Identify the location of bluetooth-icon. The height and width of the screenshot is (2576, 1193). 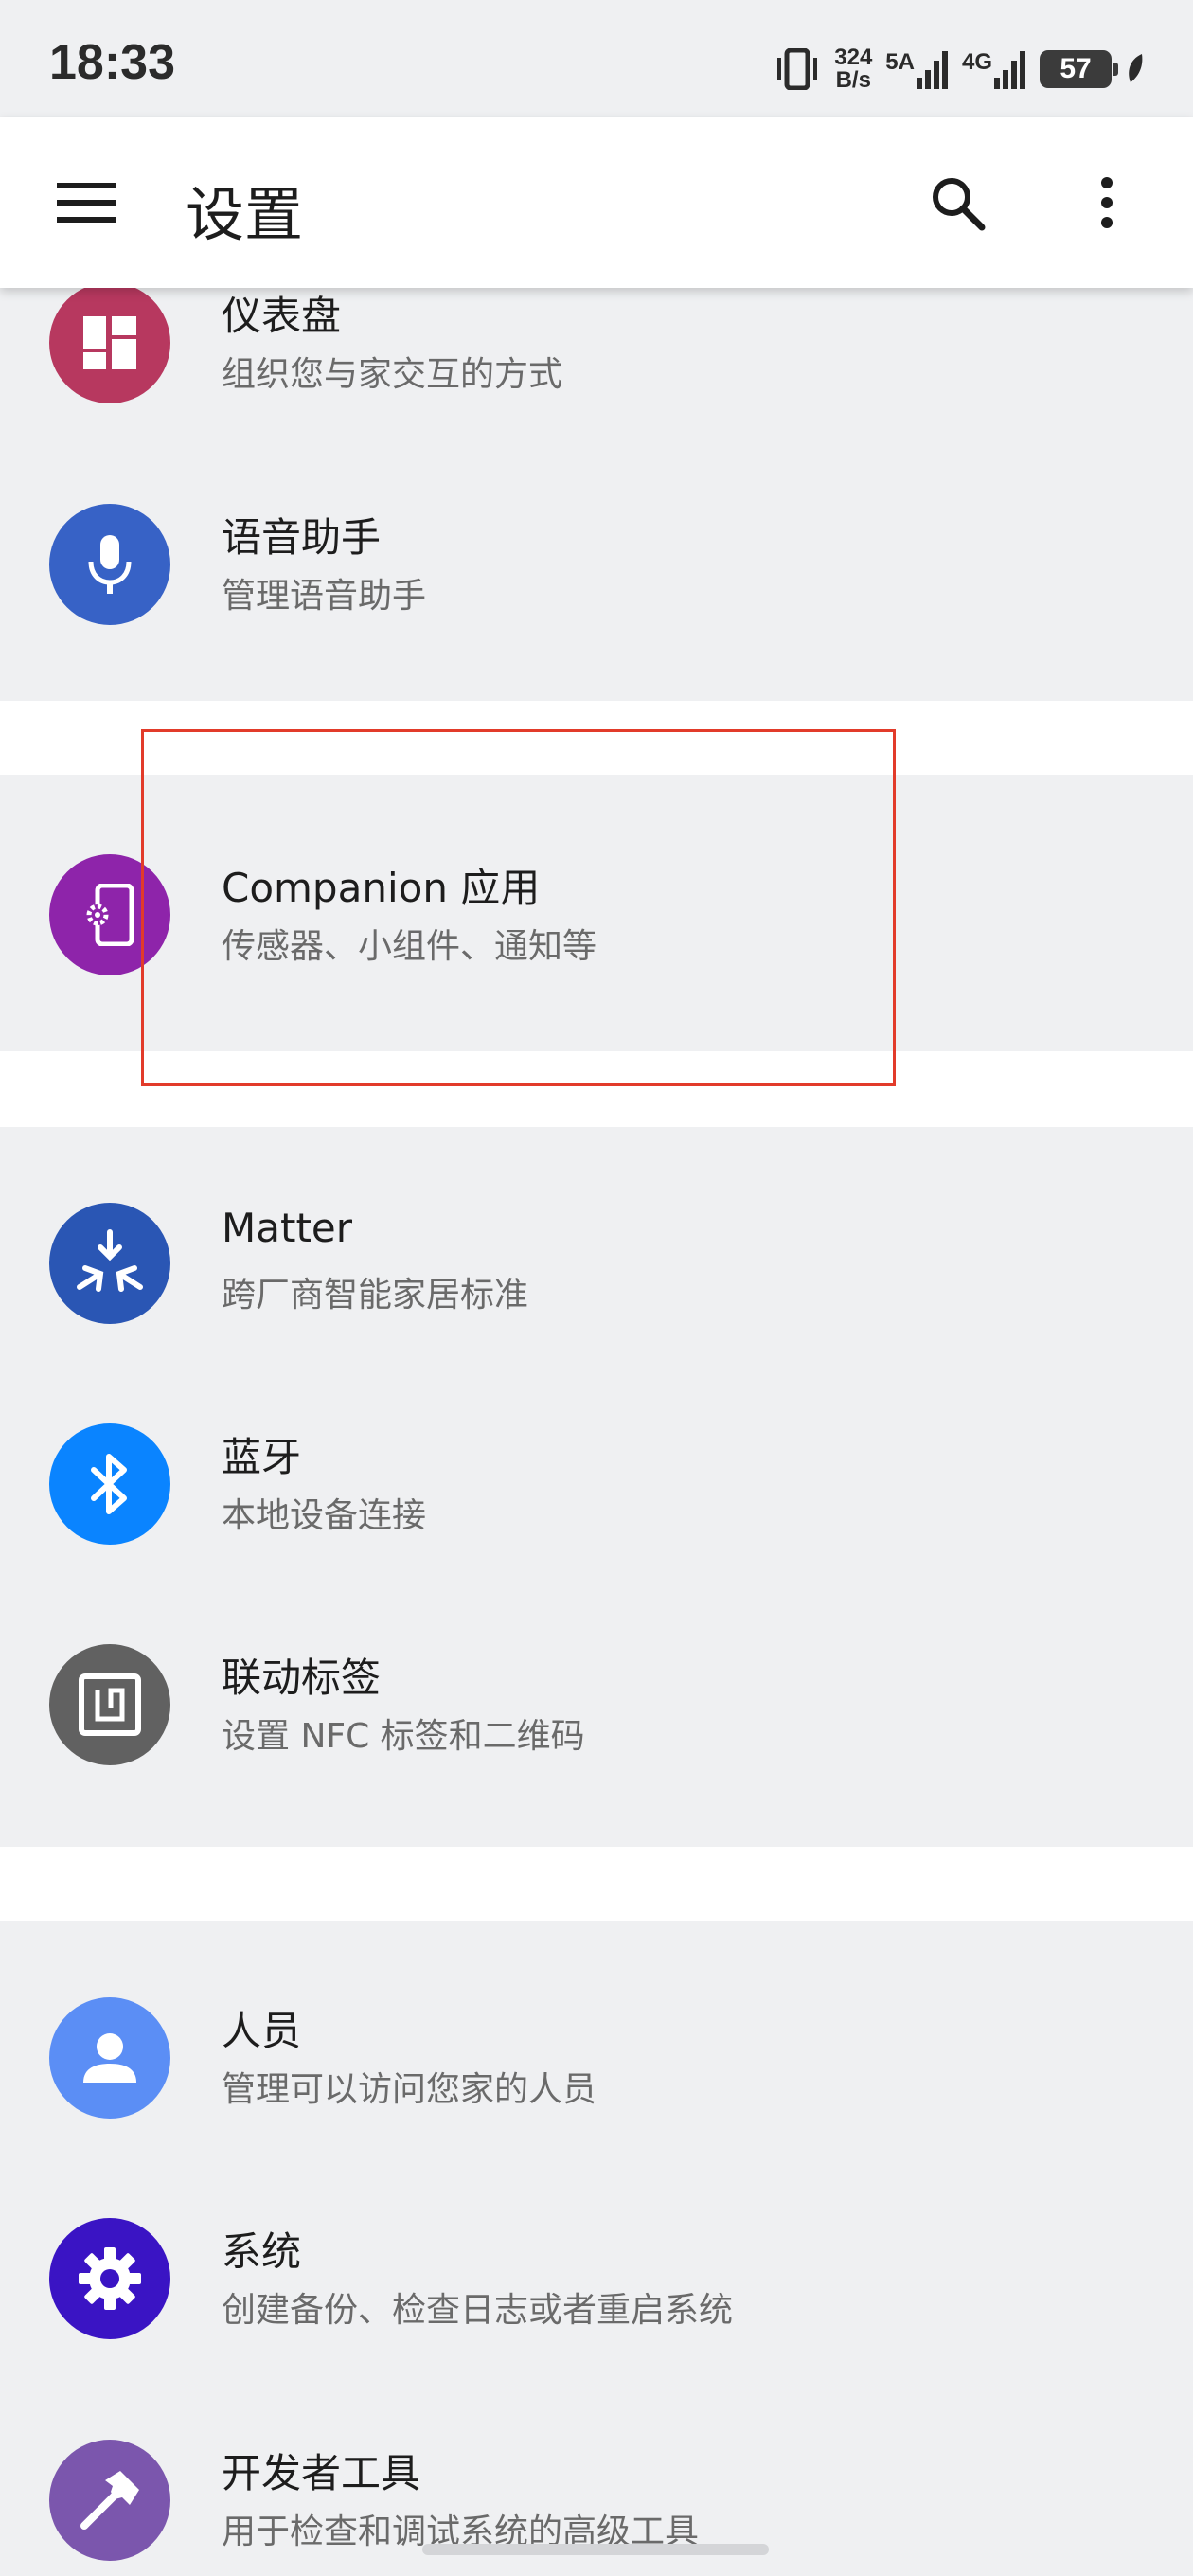
(109, 1484).